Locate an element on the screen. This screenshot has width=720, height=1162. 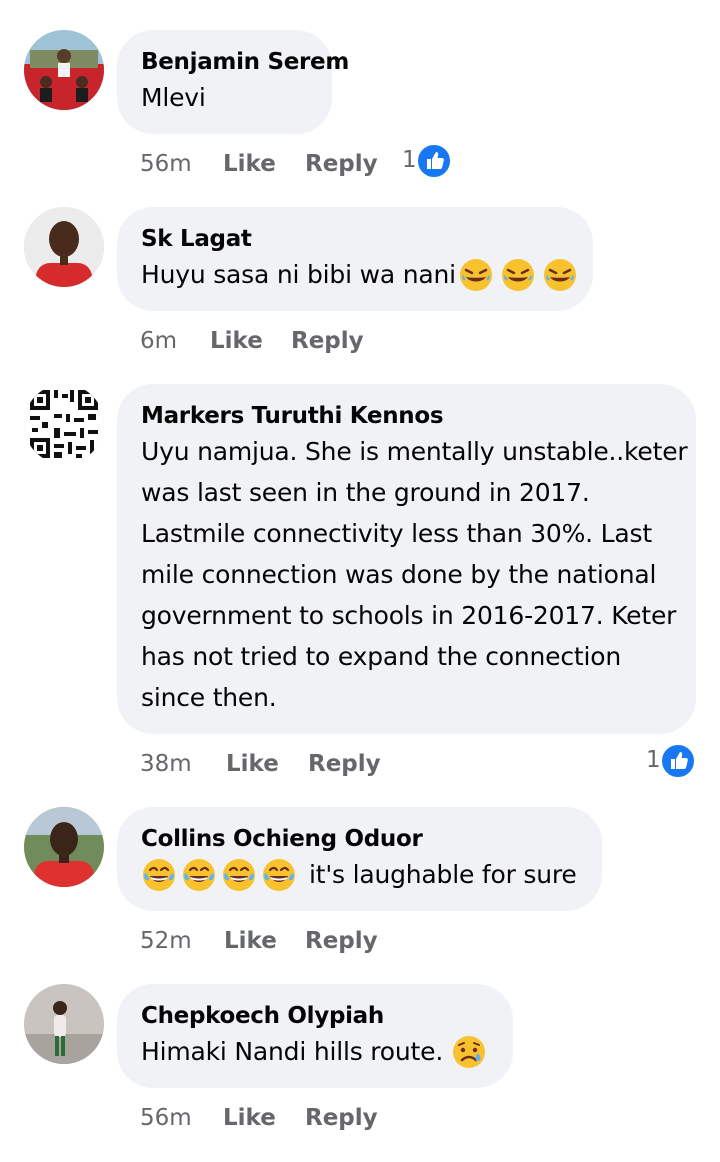
comment-actions: 52m Like Reply is located at coordinates (270, 941).